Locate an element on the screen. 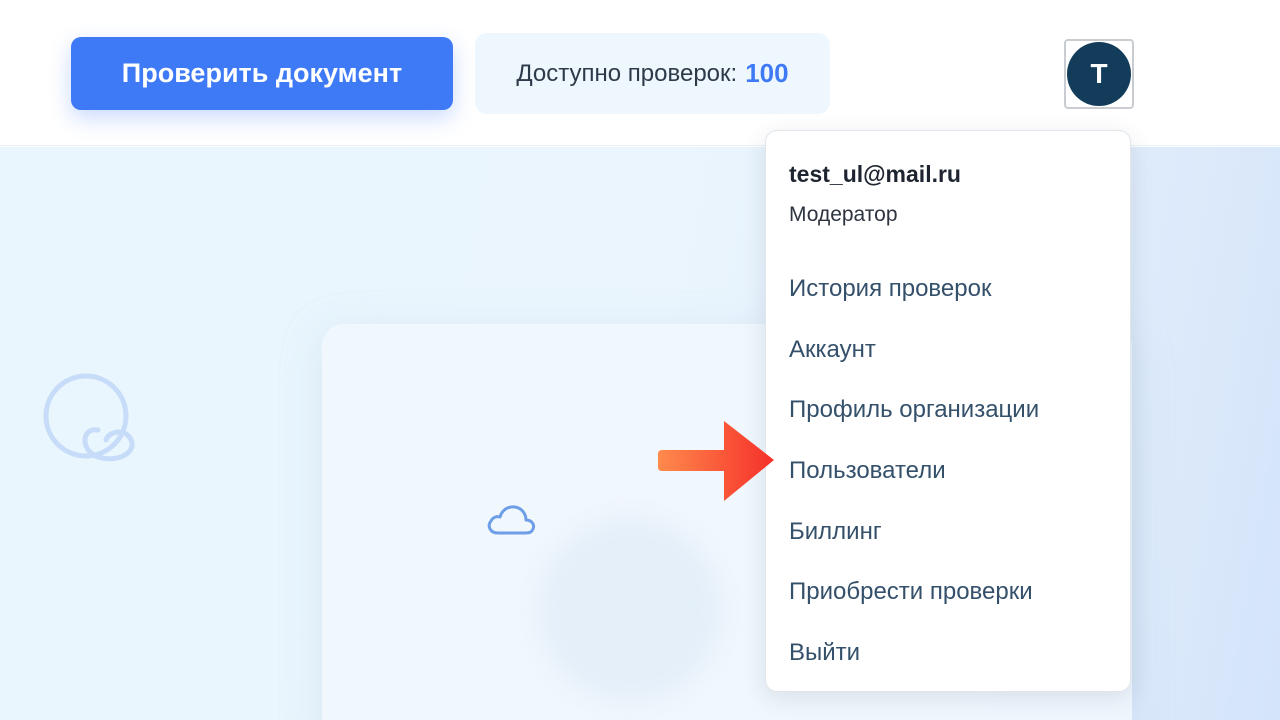 This screenshot has width=1280, height=720. quota-badge: Доступно проверок: 100 is located at coordinates (652, 73).